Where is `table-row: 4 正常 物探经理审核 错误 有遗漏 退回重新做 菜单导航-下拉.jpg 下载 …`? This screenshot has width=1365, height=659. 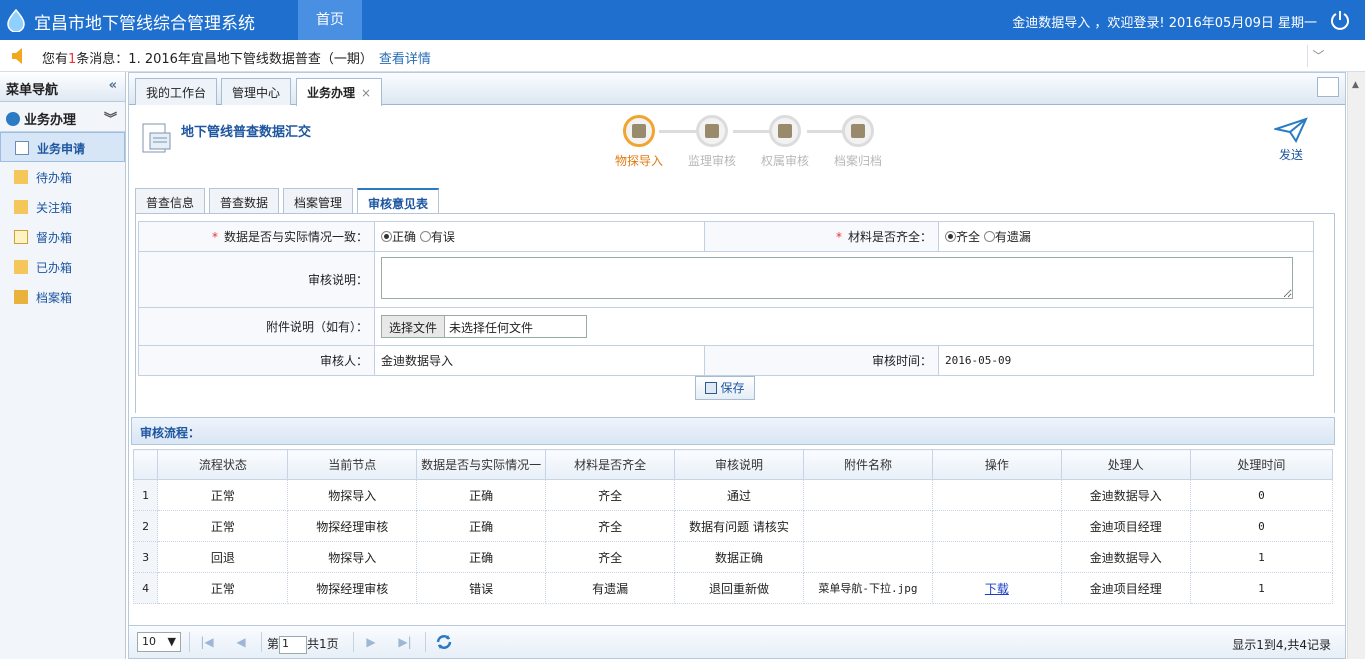 table-row: 4 正常 物探经理审核 错误 有遗漏 退回重新做 菜单导航-下拉.jpg 下载 … is located at coordinates (733, 588).